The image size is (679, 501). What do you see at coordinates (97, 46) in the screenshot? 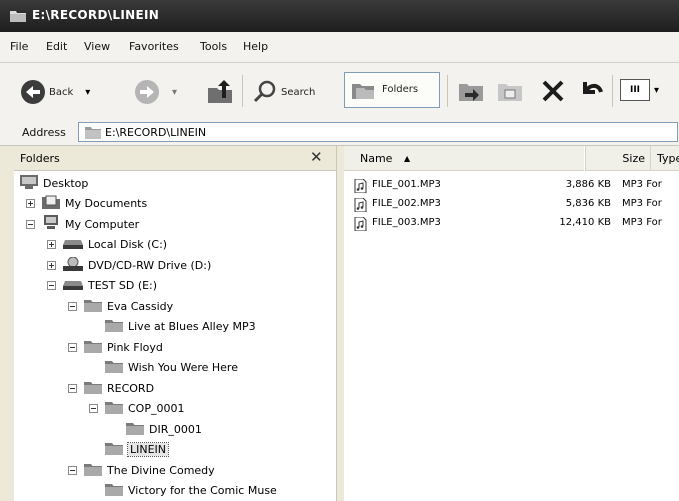
I see `menu-view: View` at bounding box center [97, 46].